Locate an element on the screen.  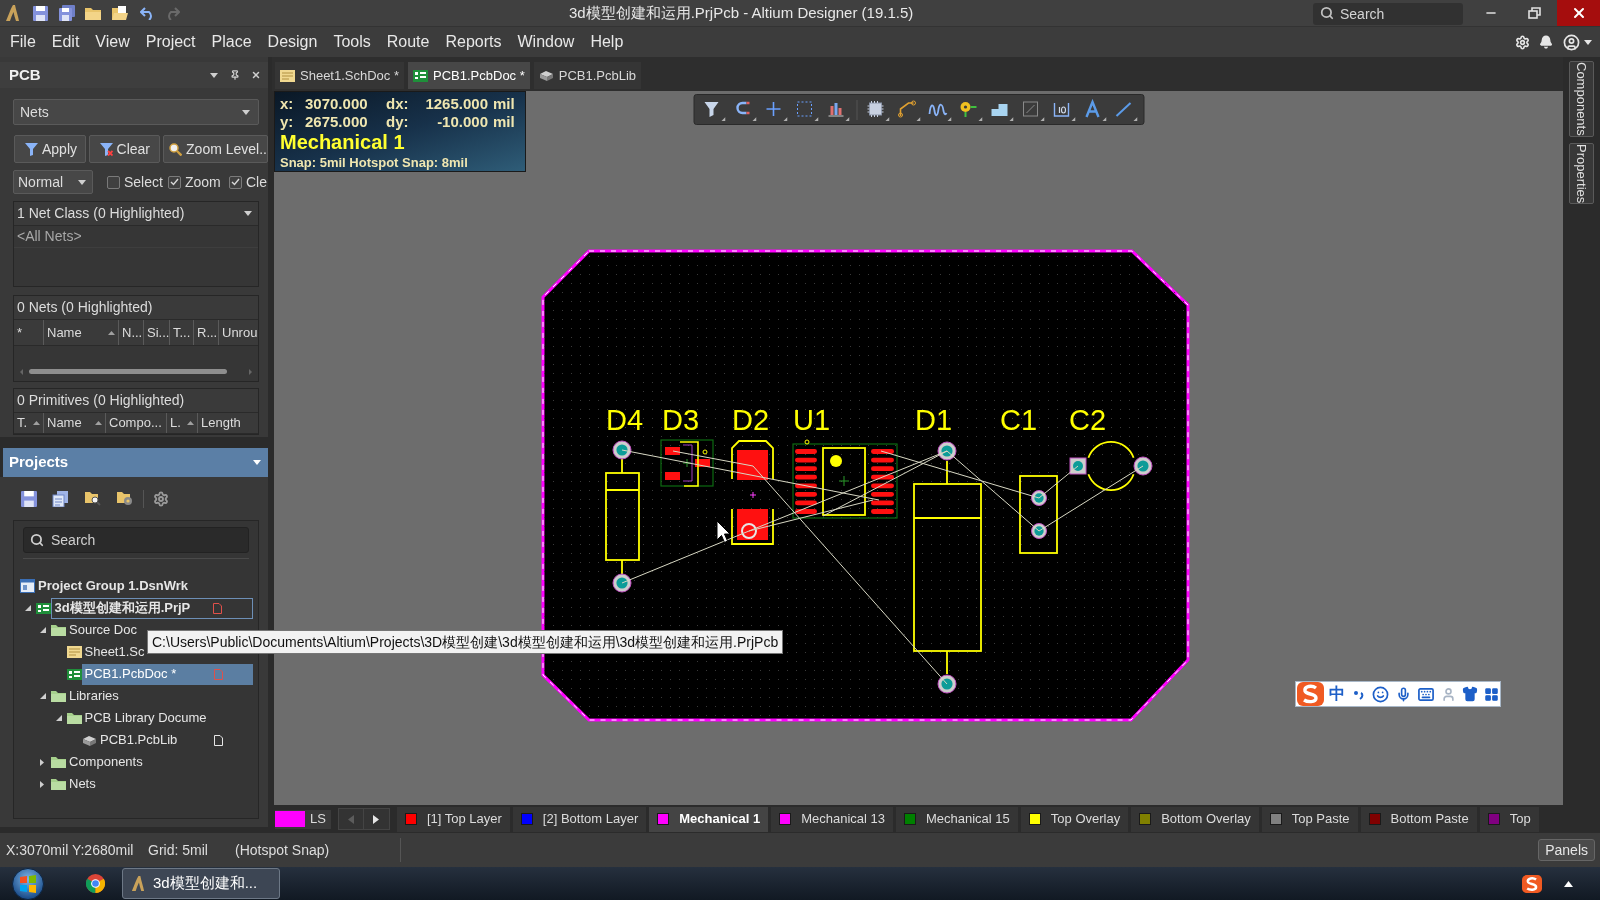
tree-item: 3d模型创建和运用.PrjP is located at coordinates (151, 608).